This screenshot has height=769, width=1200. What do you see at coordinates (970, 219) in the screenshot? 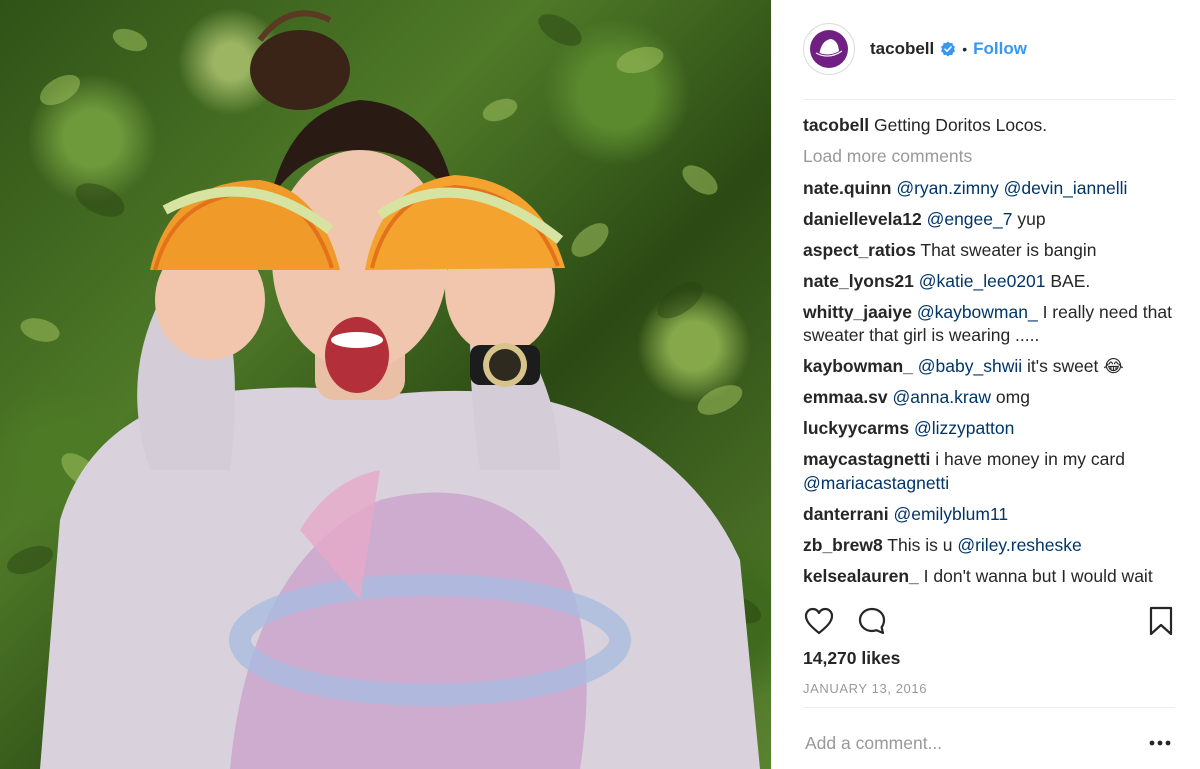
I see `comment-mention: @engee_7` at bounding box center [970, 219].